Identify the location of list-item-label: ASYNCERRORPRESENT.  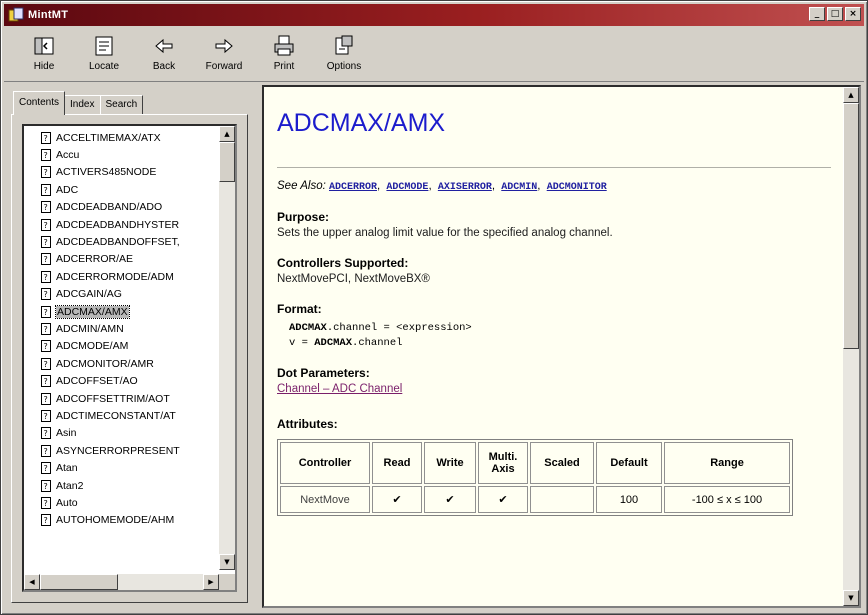
(118, 450).